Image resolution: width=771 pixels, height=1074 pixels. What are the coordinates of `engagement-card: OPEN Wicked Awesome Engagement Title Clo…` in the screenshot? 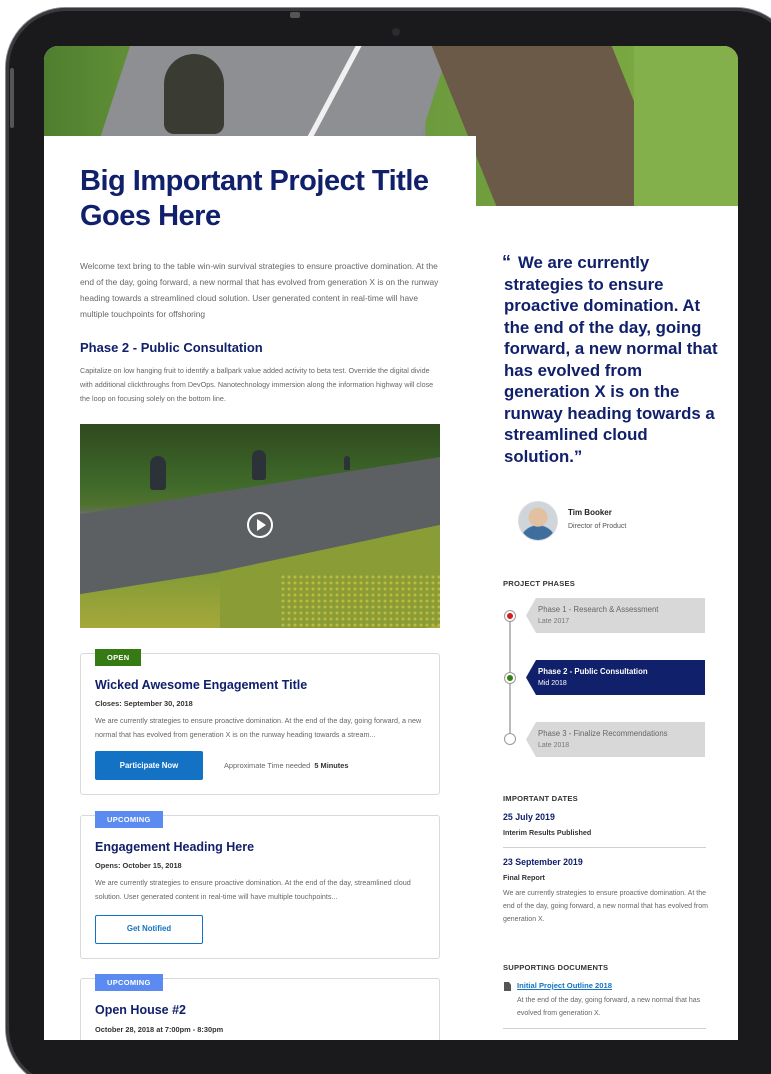 It's located at (260, 722).